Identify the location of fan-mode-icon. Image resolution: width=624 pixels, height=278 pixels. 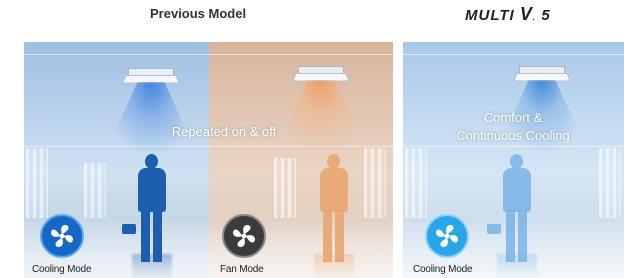
(244, 236).